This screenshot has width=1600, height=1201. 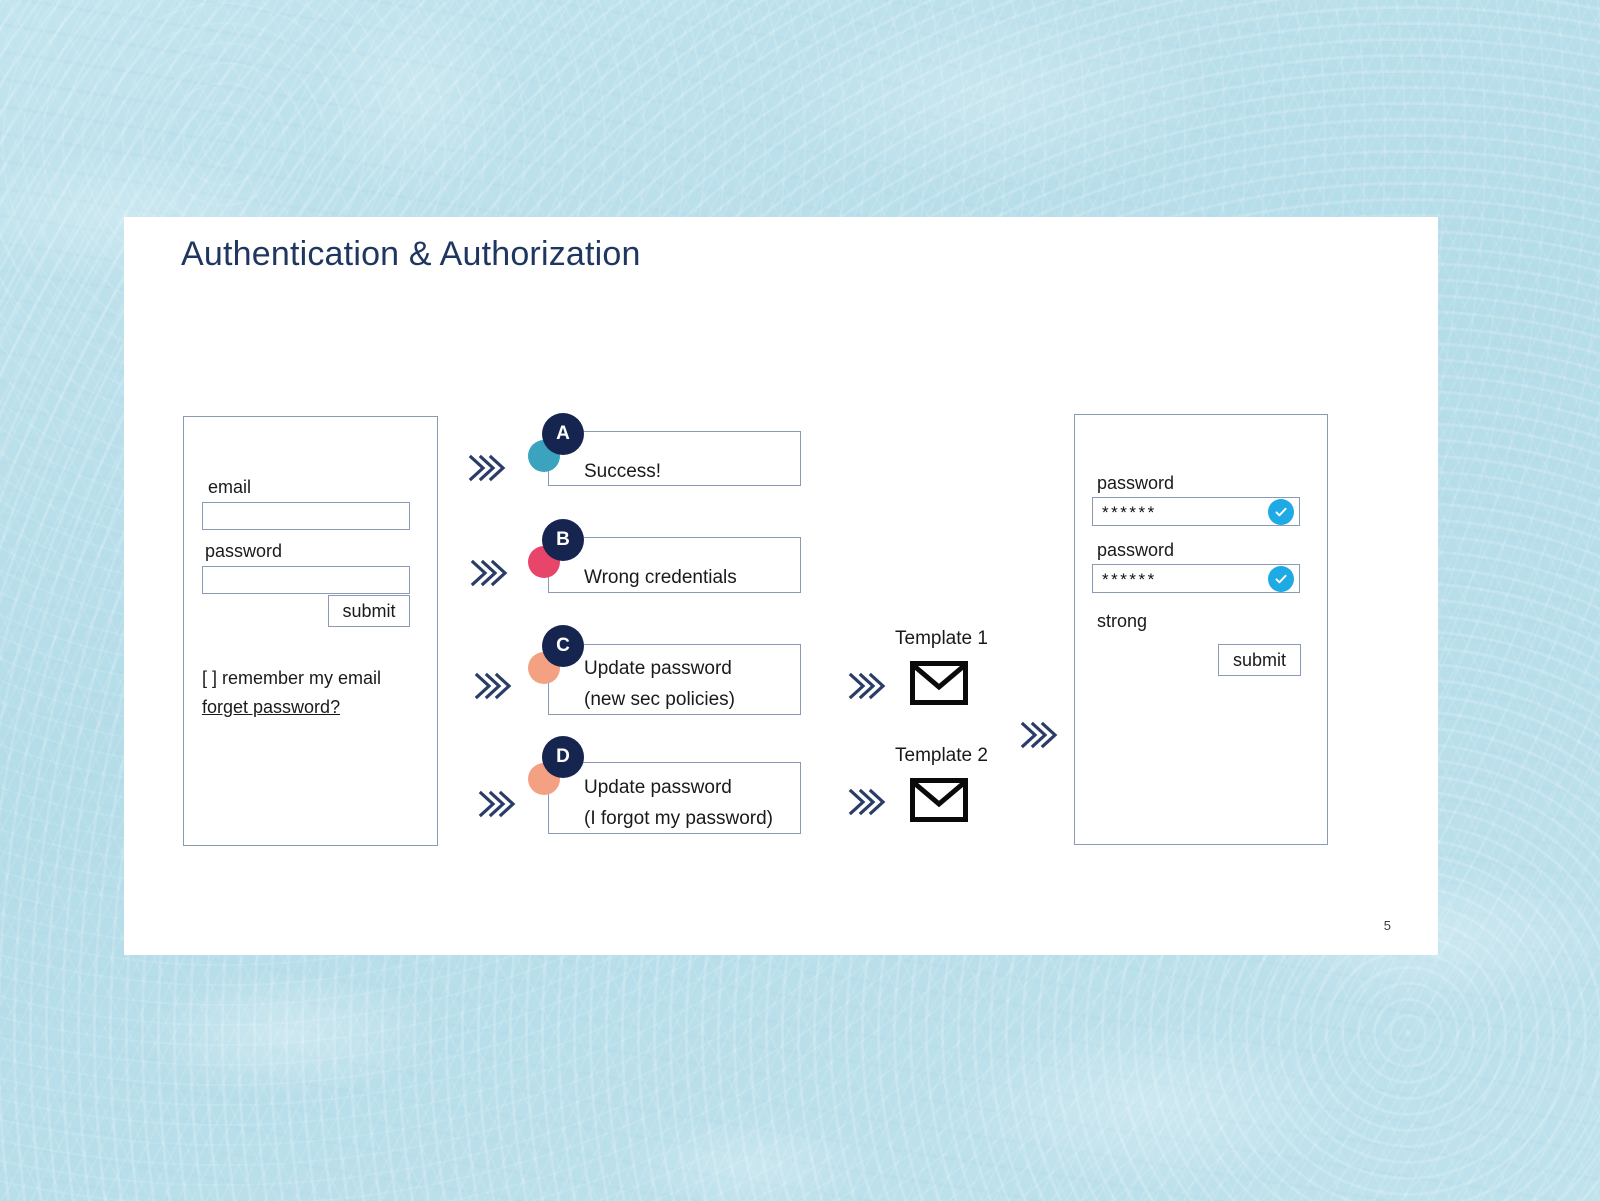 I want to click on outcome-message-text-c-line1: Update password, so click(x=658, y=668).